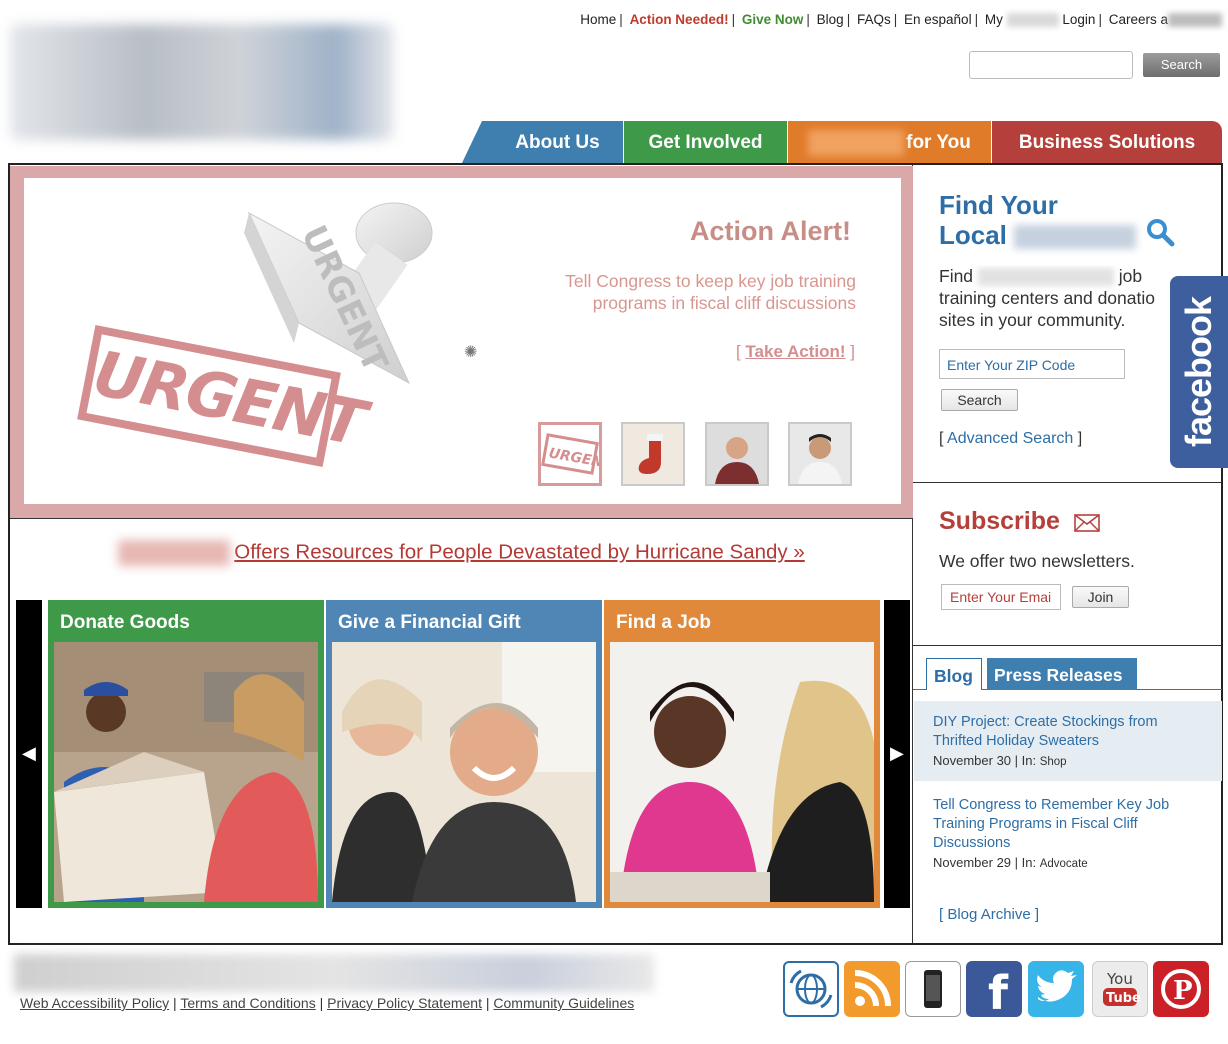 This screenshot has height=1044, width=1228. Describe the element at coordinates (404, 1003) in the screenshot. I see `privacy-link: Privacy Policy Statement` at that location.